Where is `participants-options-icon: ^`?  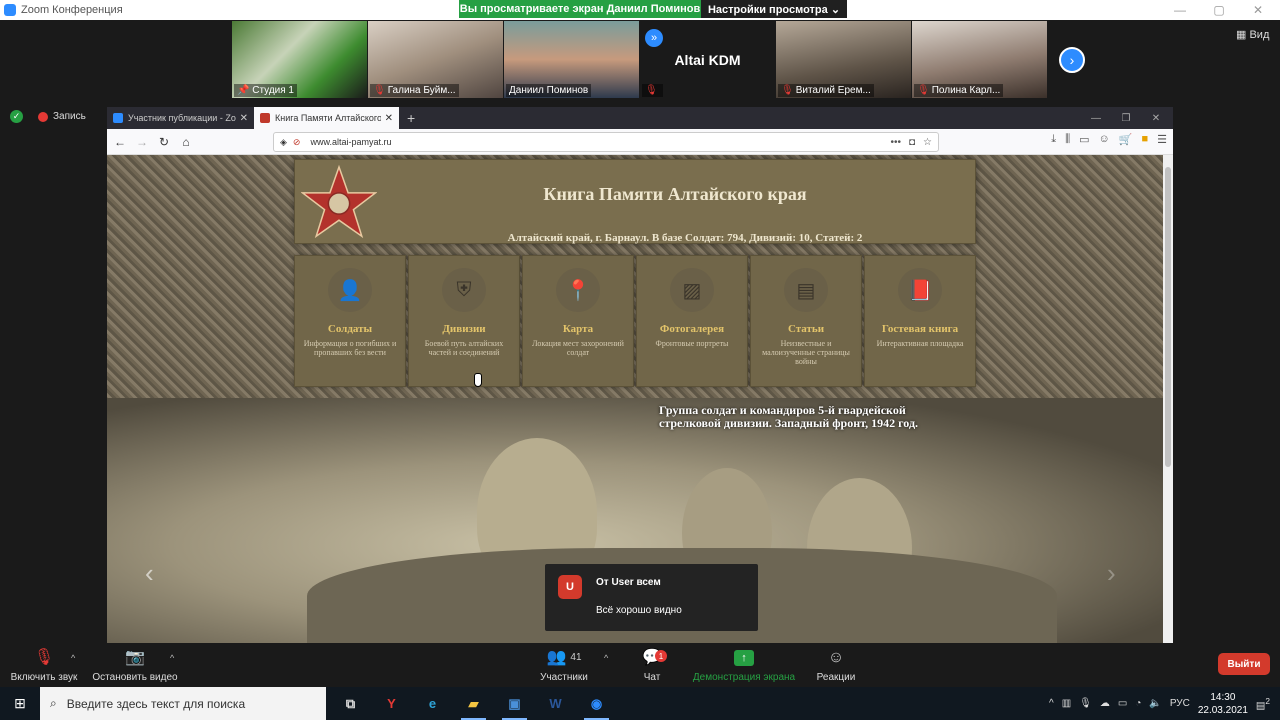
participants-options-icon: ^ is located at coordinates (606, 658).